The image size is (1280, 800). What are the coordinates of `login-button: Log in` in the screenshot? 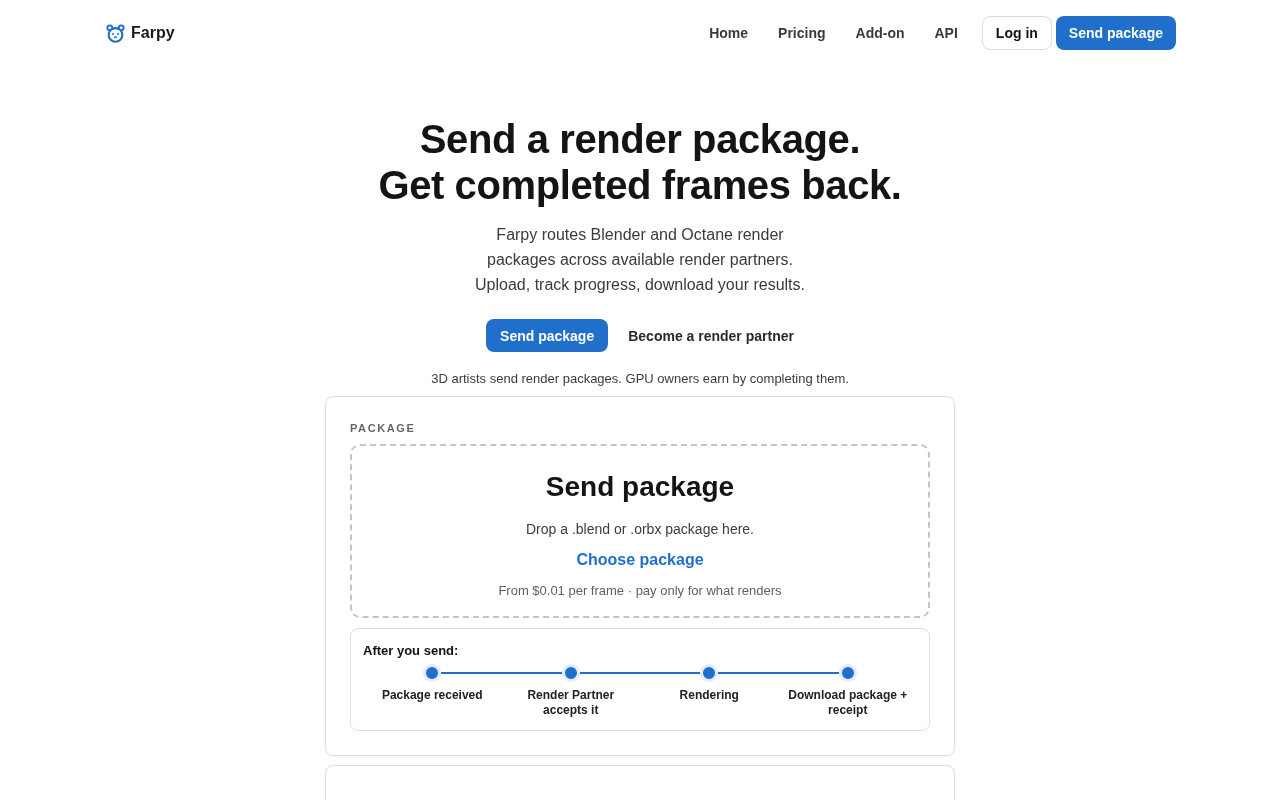 It's located at (1016, 33).